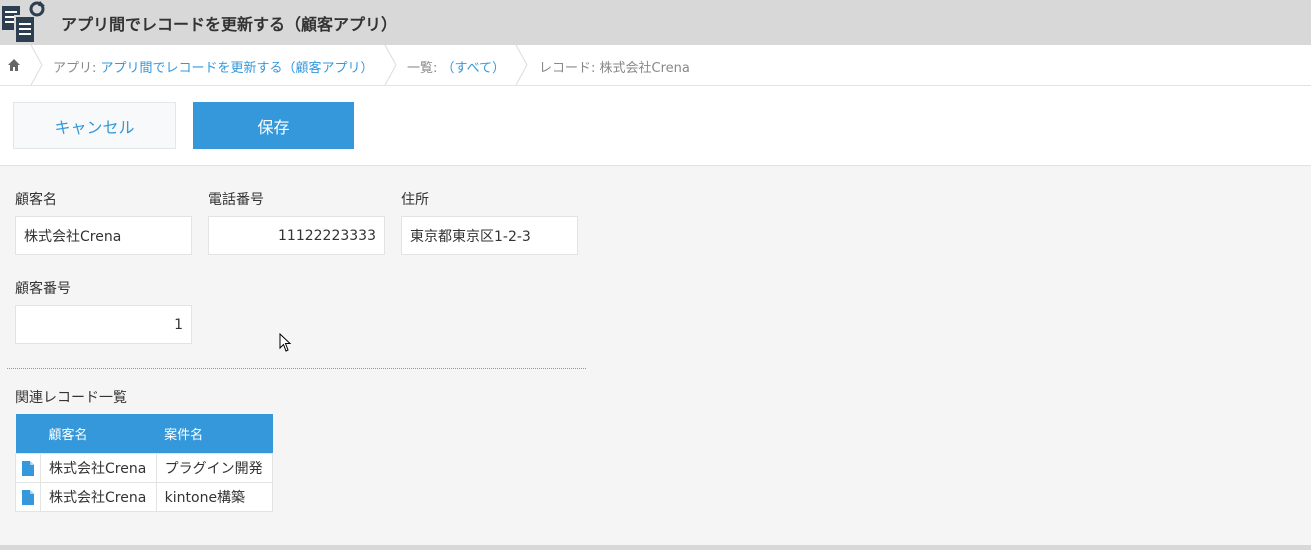 The height and width of the screenshot is (550, 1311). What do you see at coordinates (296, 368) in the screenshot?
I see `section-divider` at bounding box center [296, 368].